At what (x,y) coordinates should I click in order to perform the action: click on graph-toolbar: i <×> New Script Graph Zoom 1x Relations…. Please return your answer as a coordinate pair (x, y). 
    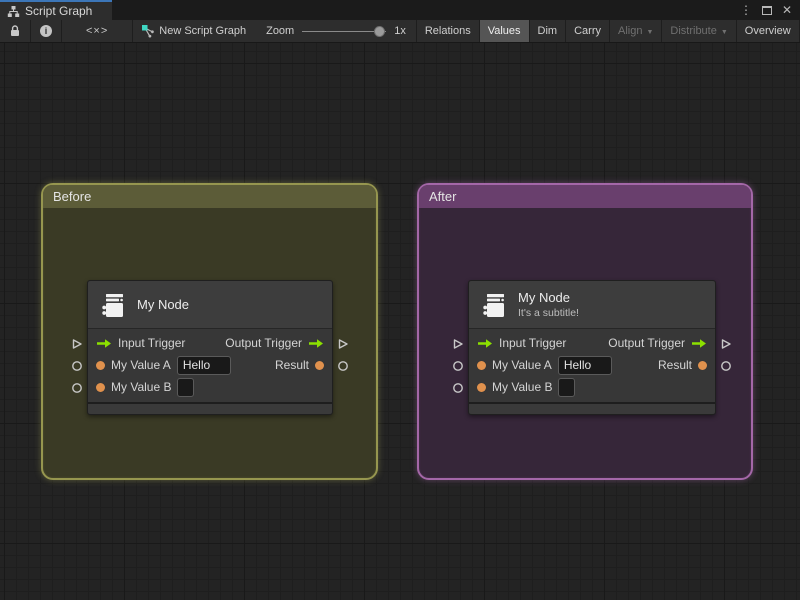
    Looking at the image, I should click on (400, 31).